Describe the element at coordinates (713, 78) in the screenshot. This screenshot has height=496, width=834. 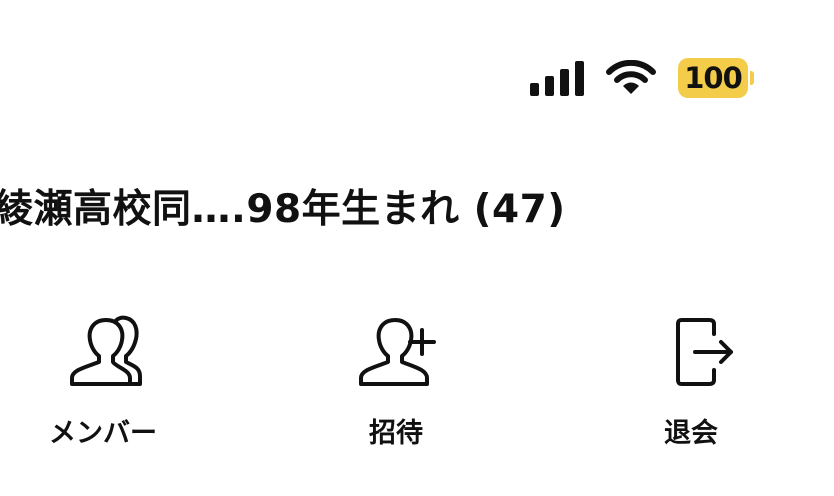
I see `battery-level: 100` at that location.